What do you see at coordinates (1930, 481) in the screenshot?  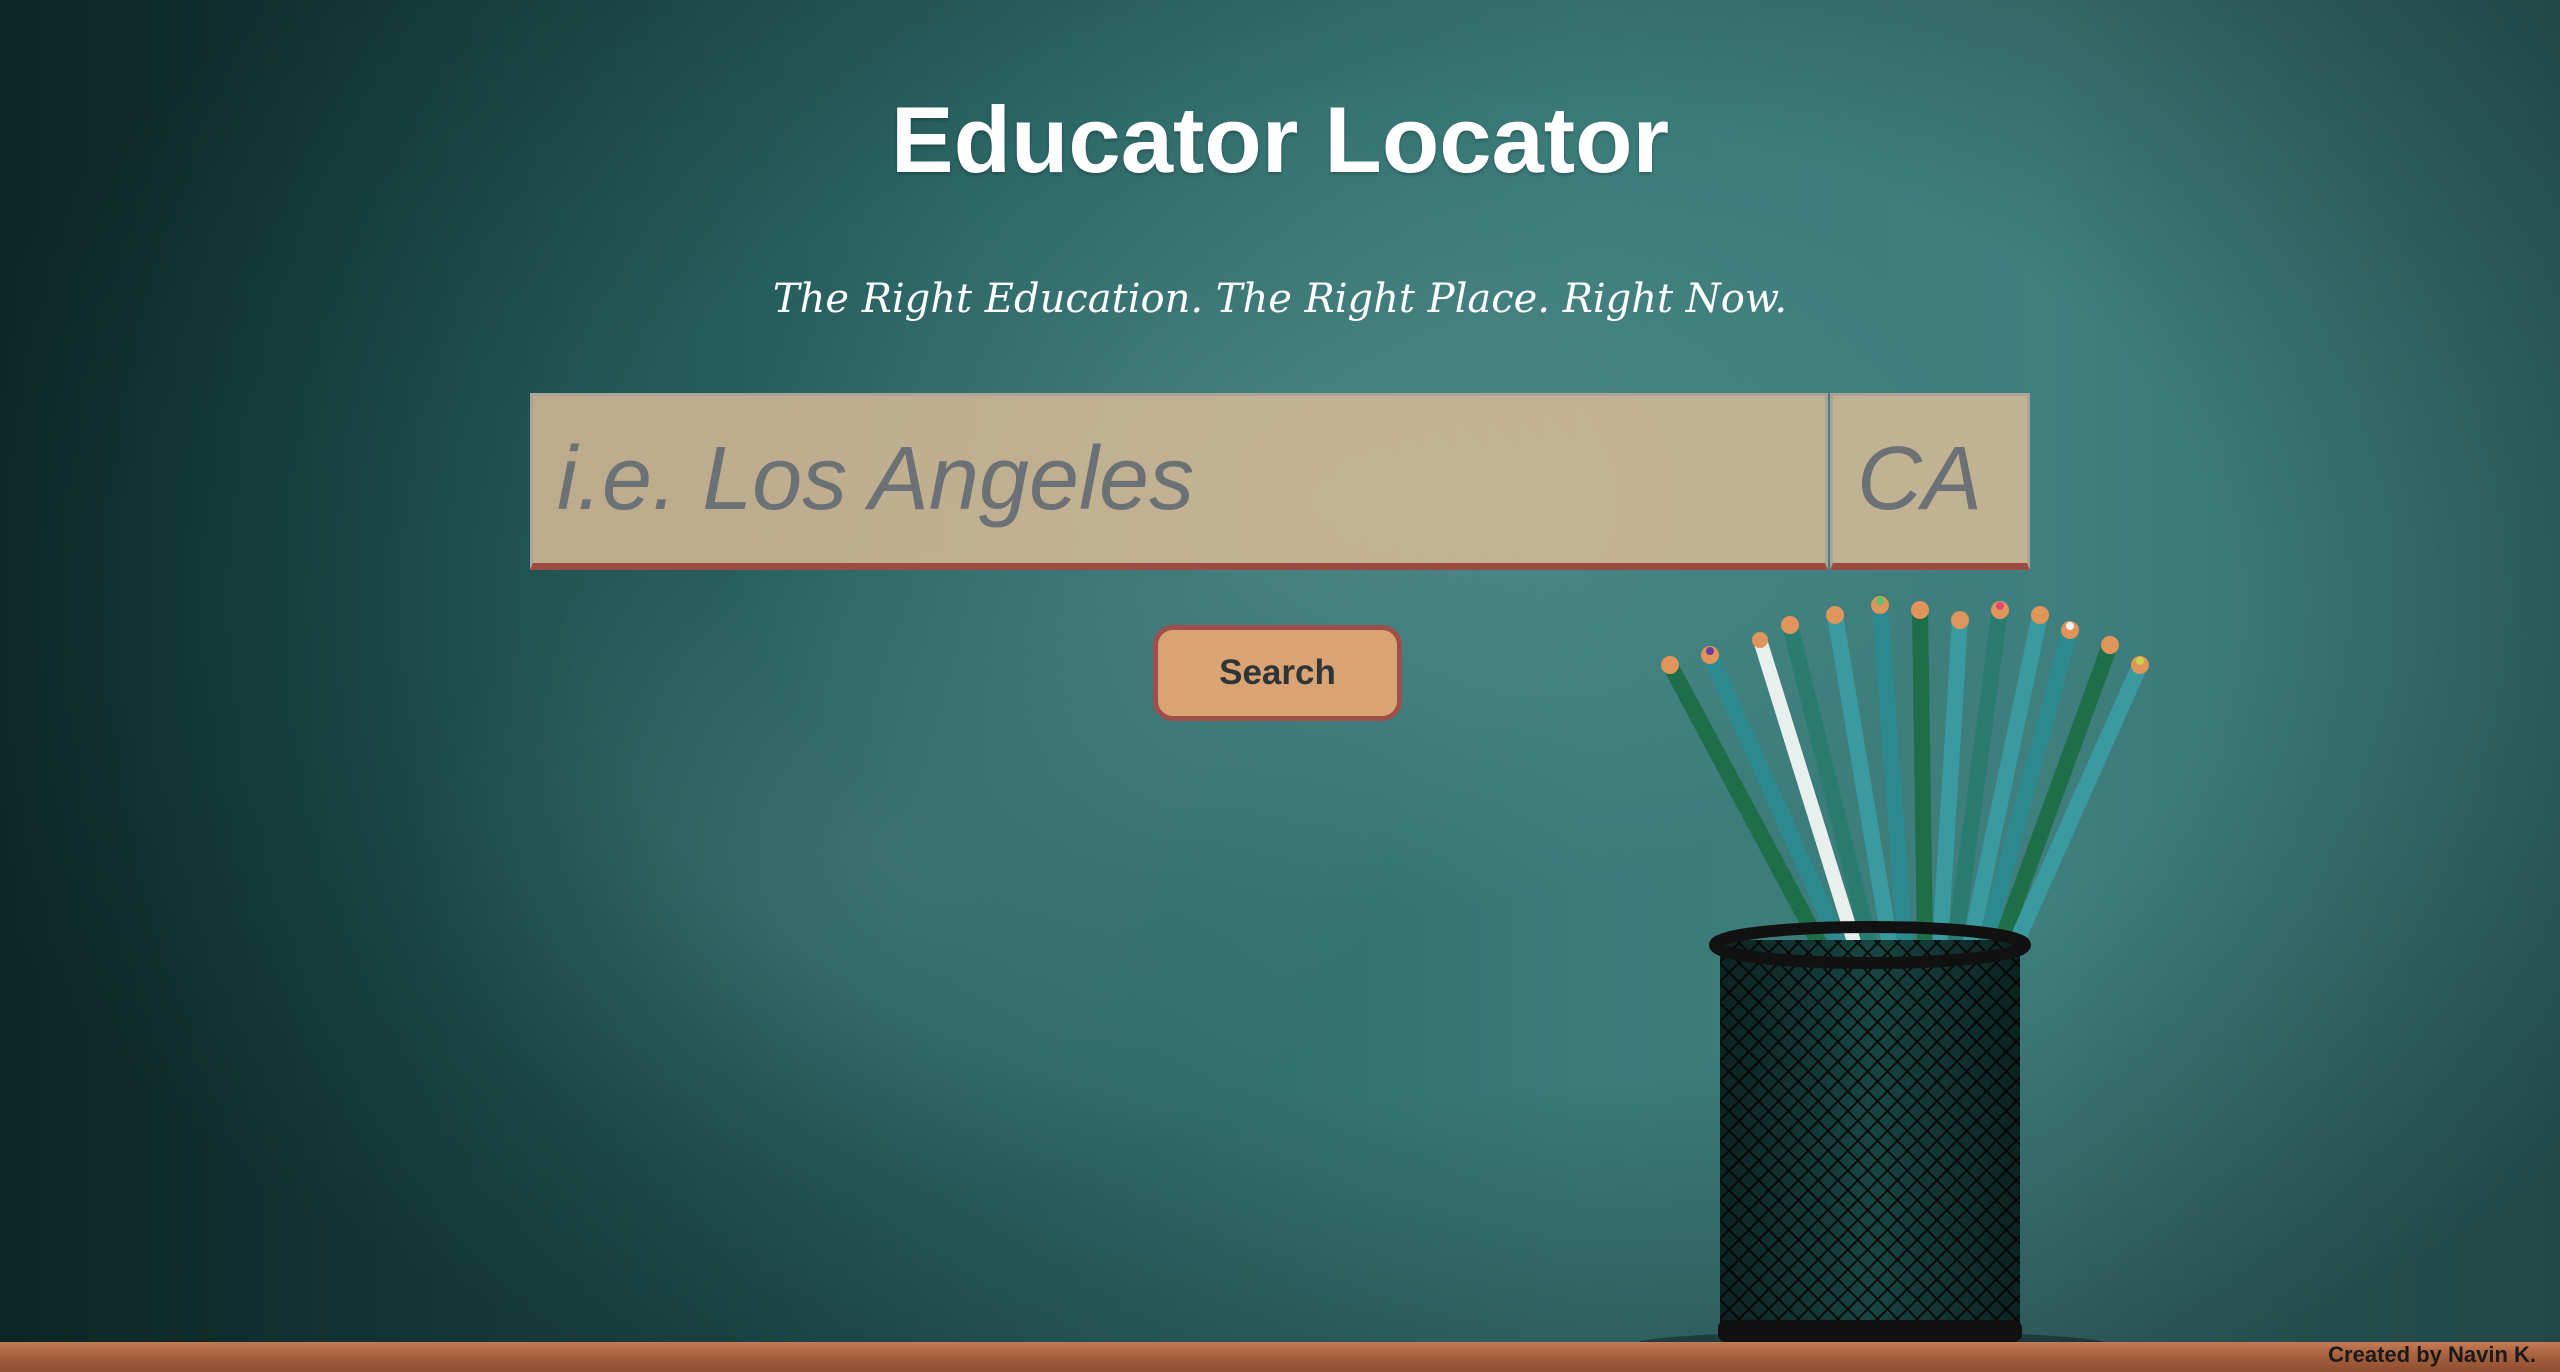 I see `state-input` at bounding box center [1930, 481].